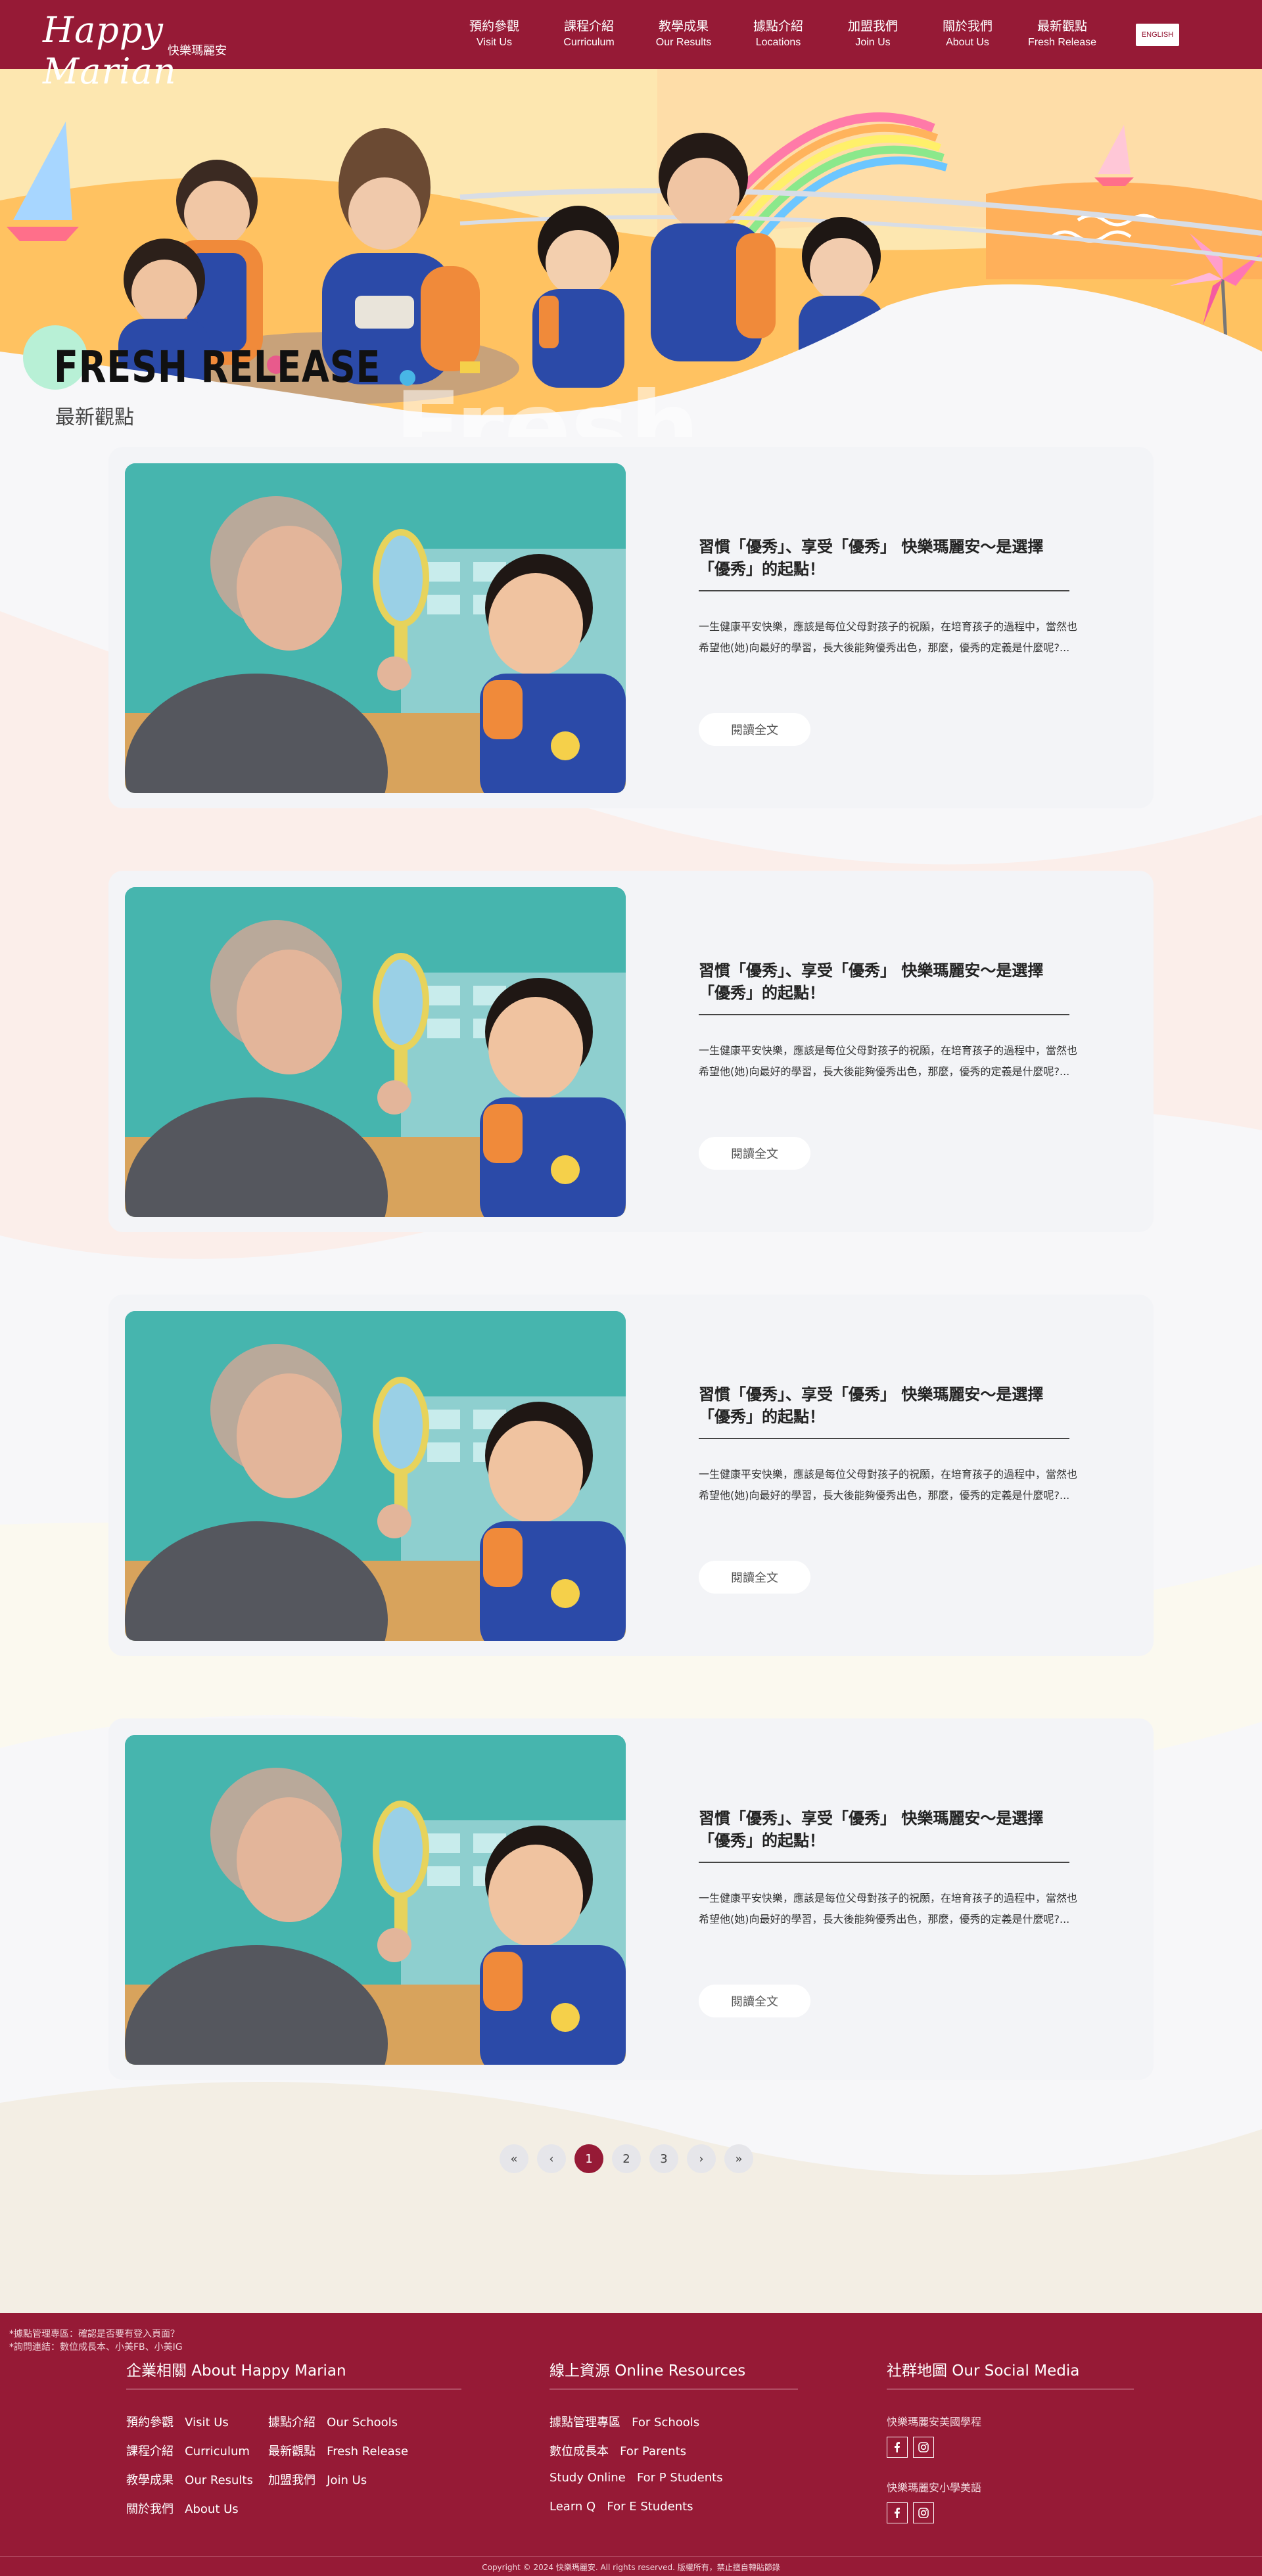 The height and width of the screenshot is (2576, 1262). What do you see at coordinates (150, 2480) in the screenshot?
I see `footer-link-zh: 教學成果` at bounding box center [150, 2480].